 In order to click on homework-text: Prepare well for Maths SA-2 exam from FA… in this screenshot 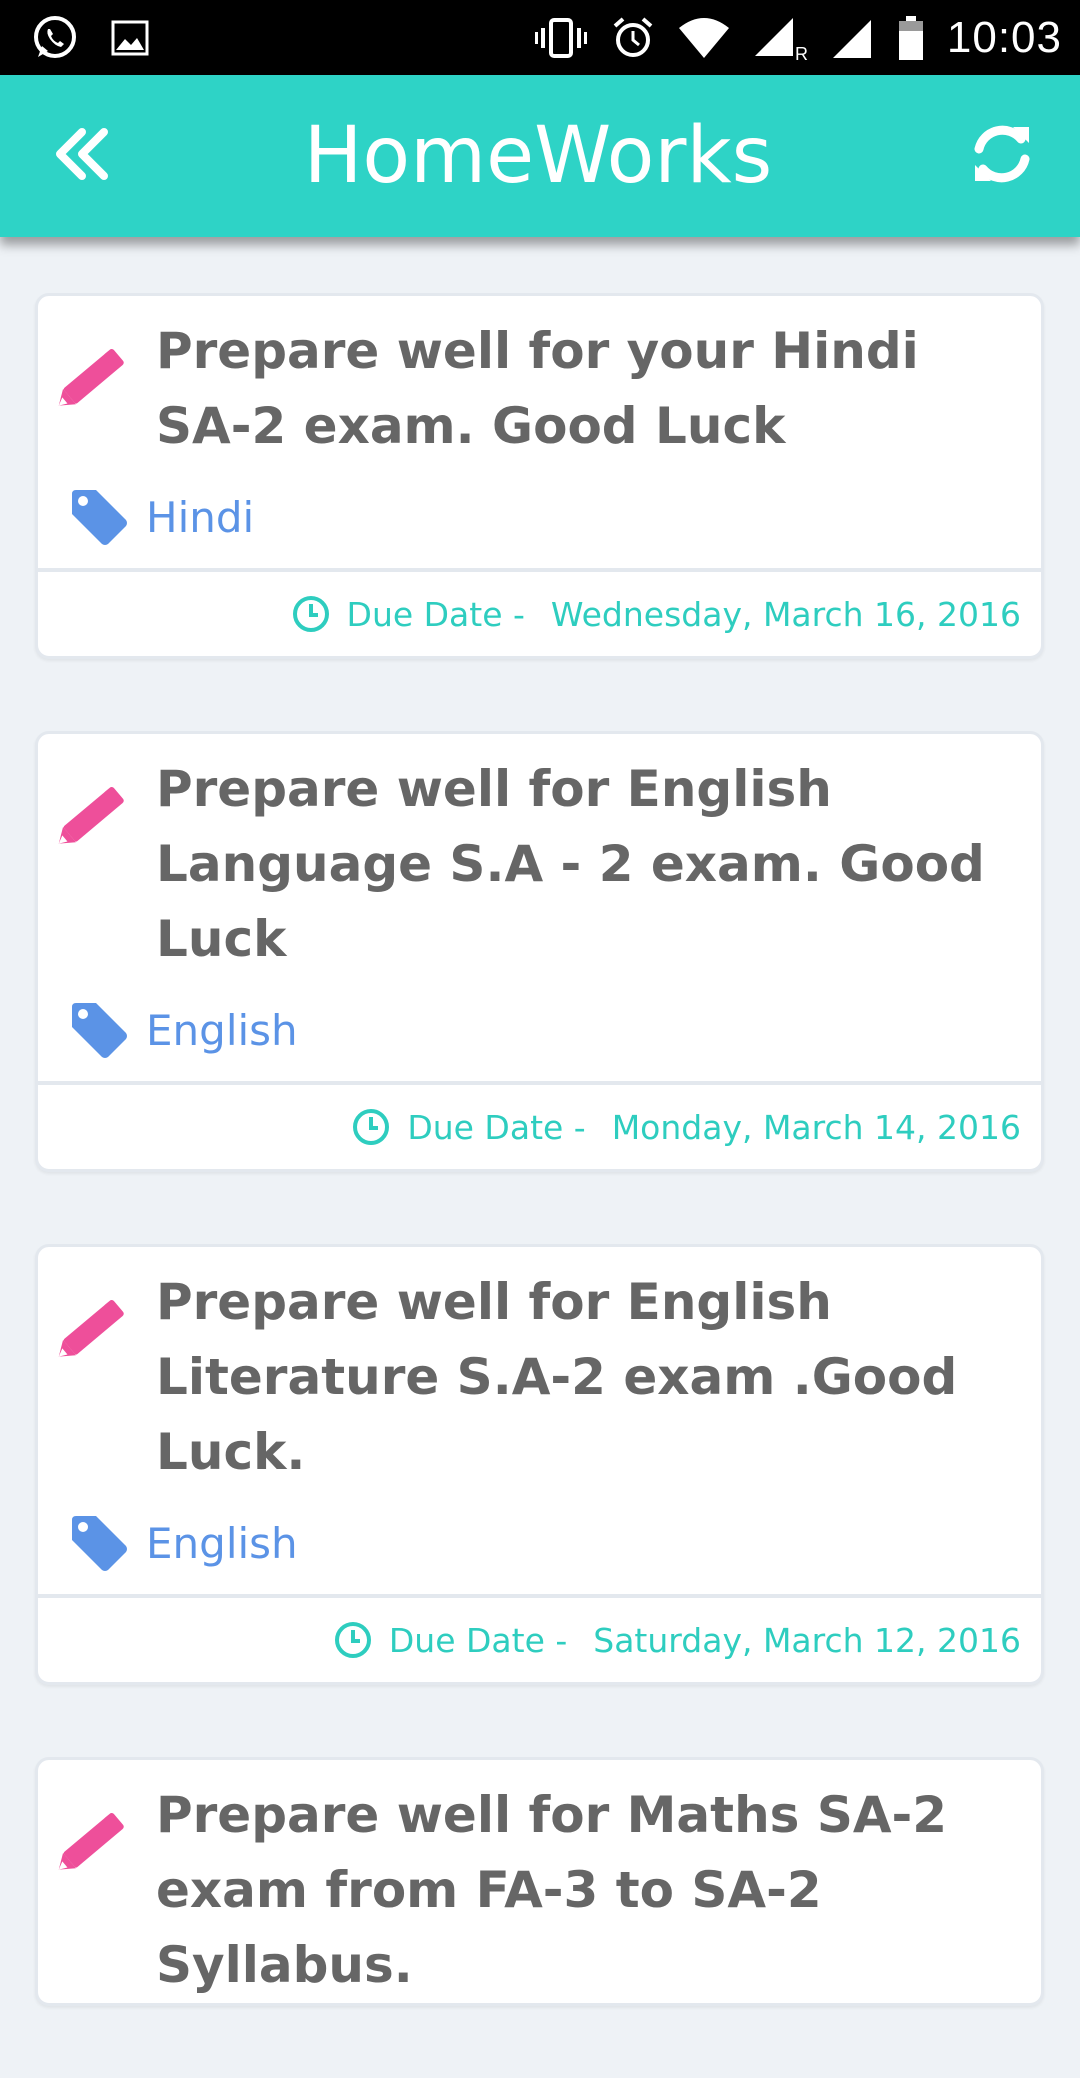, I will do `click(552, 1890)`.